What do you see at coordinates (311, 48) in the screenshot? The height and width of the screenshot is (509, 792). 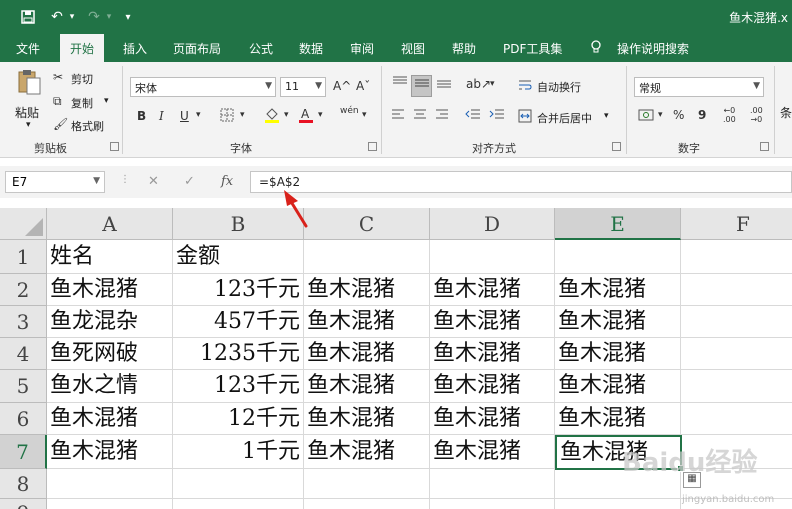 I see `tab-data: 数据` at bounding box center [311, 48].